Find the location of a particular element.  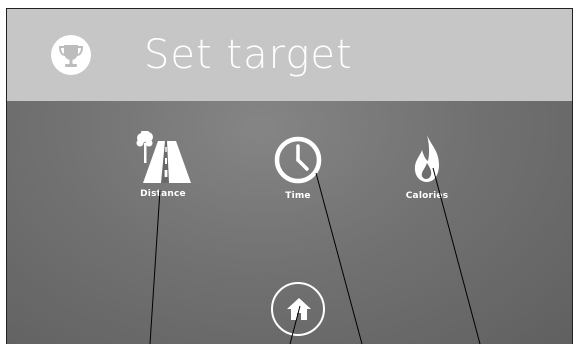

home-button is located at coordinates (298, 309).